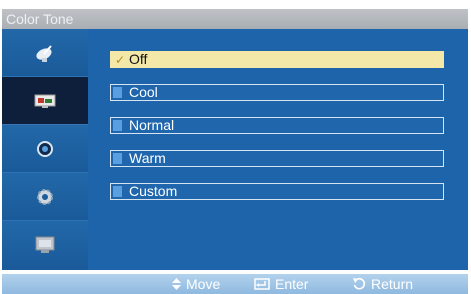 This screenshot has height=294, width=471. Describe the element at coordinates (262, 284) in the screenshot. I see `enter-icon` at that location.